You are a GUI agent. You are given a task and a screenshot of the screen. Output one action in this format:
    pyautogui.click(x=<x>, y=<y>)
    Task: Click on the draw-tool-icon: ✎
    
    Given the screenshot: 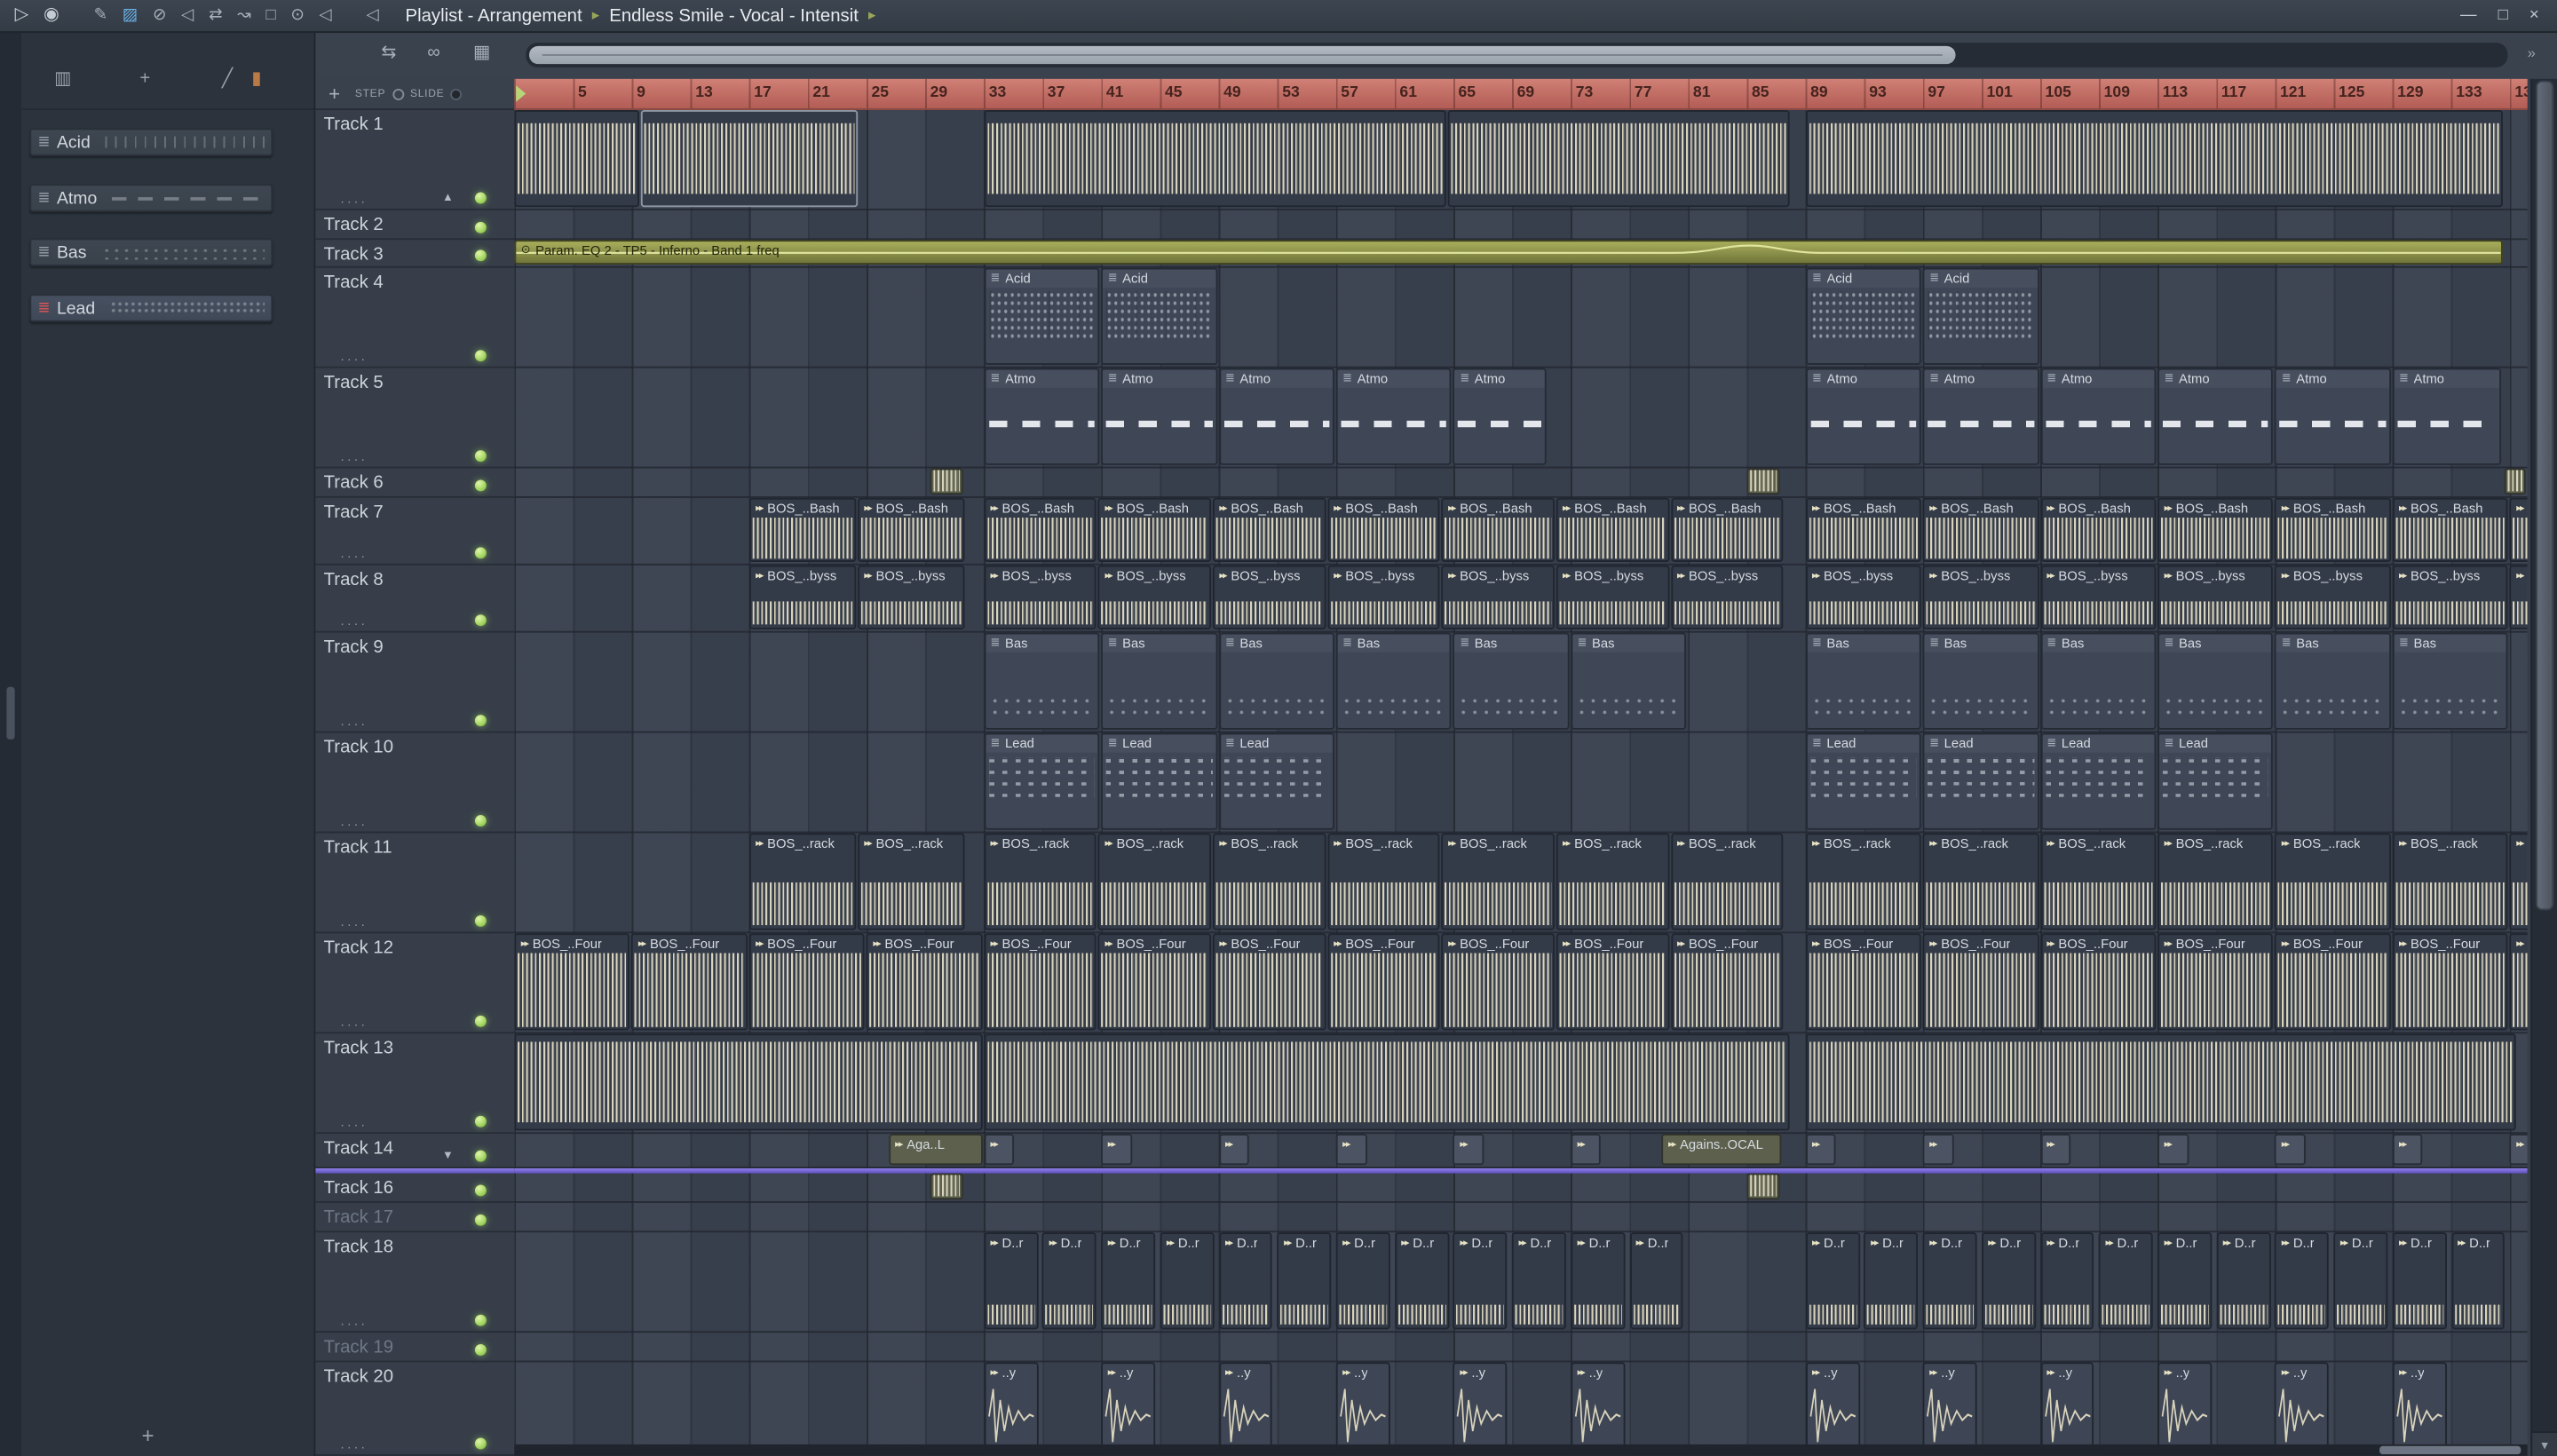 What is the action you would take?
    pyautogui.click(x=101, y=15)
    